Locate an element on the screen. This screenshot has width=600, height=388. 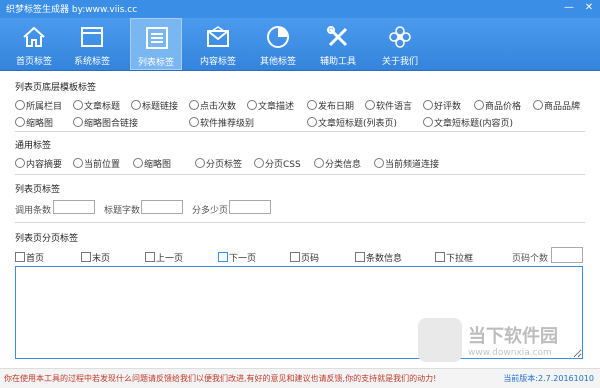
watermark: 当下软件园 www.downxia.com is located at coordinates (500, 343).